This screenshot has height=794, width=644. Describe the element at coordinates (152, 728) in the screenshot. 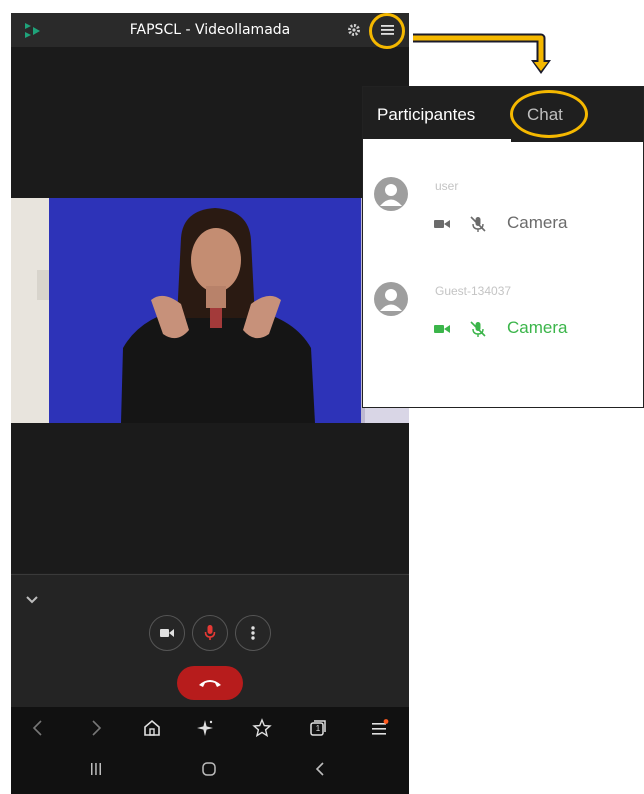

I see `home-icon` at that location.